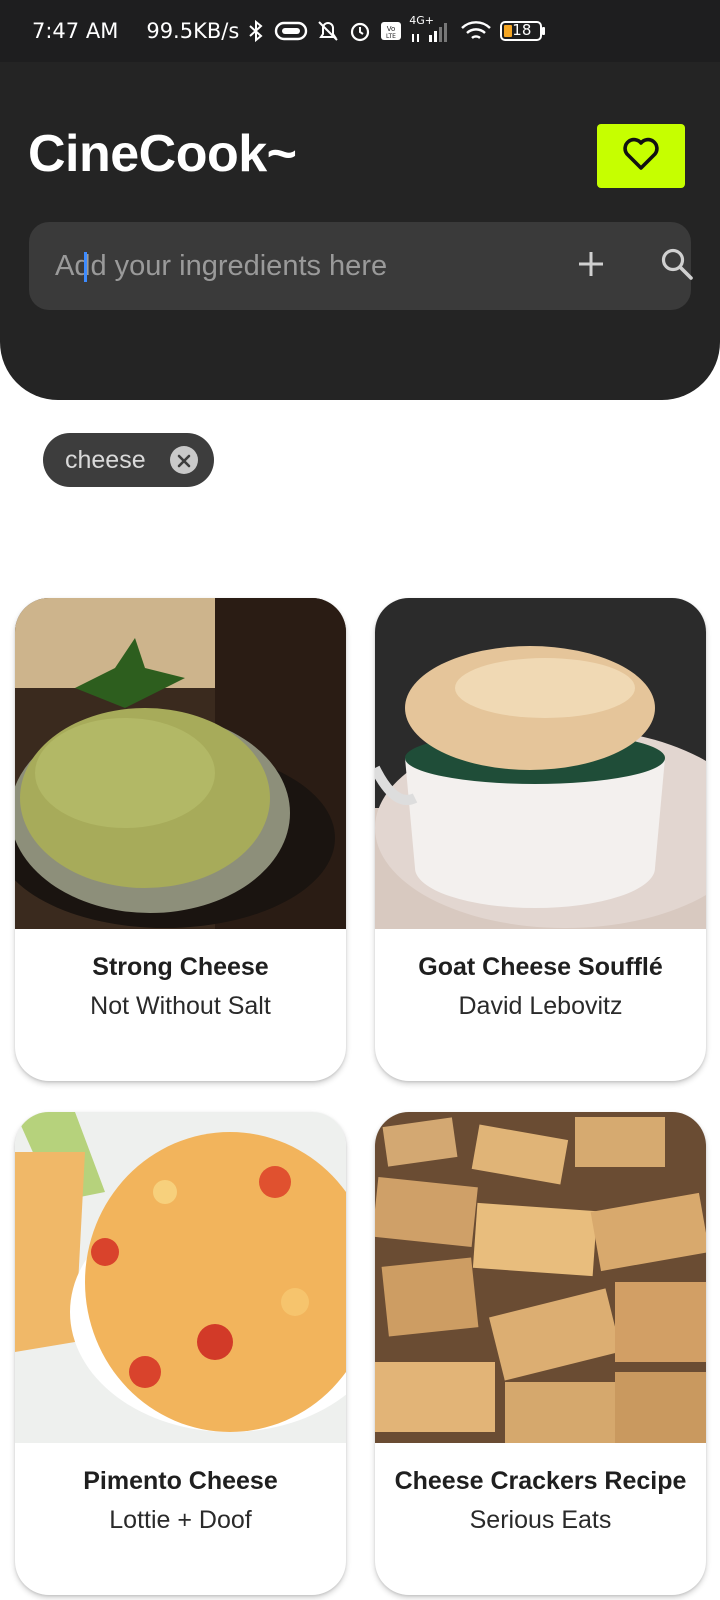 This screenshot has height=1600, width=720. I want to click on volte-icon: Vo LTE, so click(391, 31).